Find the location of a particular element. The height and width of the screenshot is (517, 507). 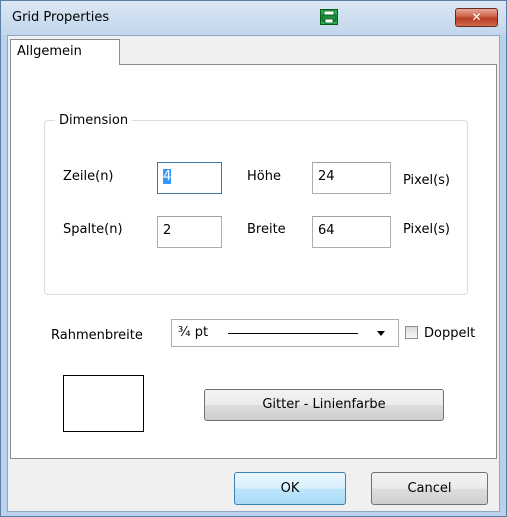

cols-label: Spalte(n) is located at coordinates (93, 229).